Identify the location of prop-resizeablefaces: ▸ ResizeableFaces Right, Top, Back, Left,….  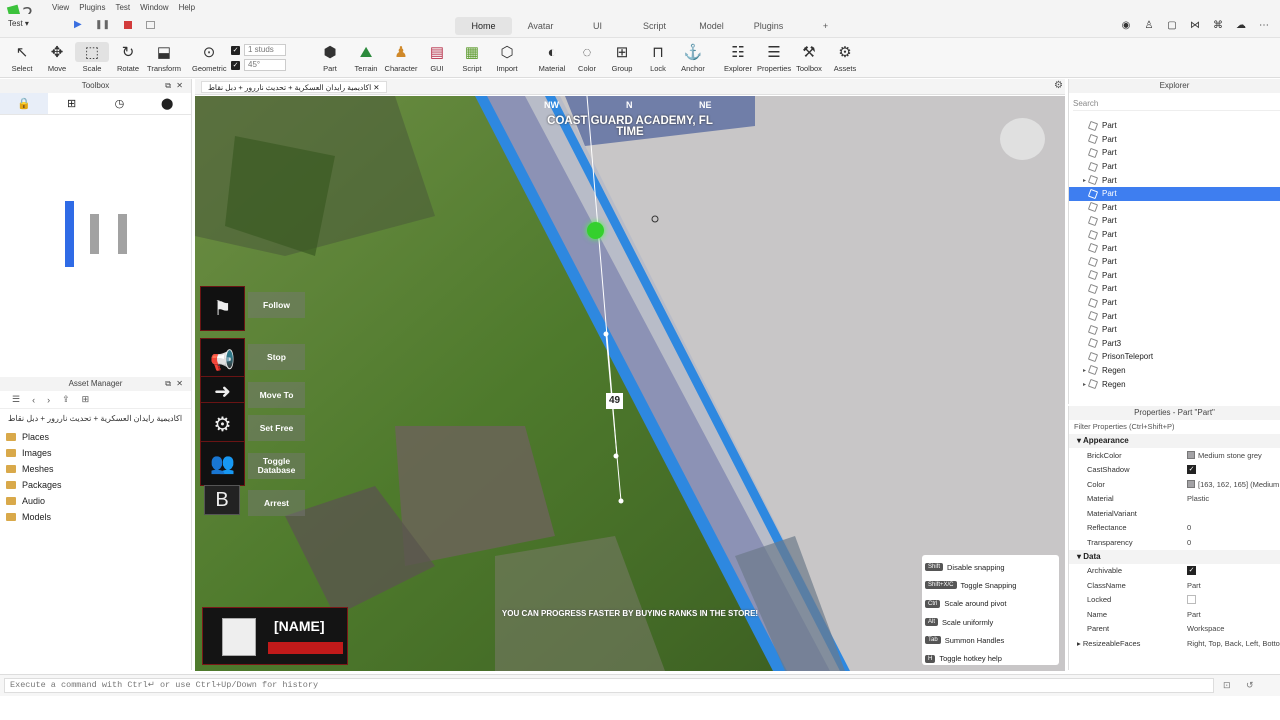
(1174, 643).